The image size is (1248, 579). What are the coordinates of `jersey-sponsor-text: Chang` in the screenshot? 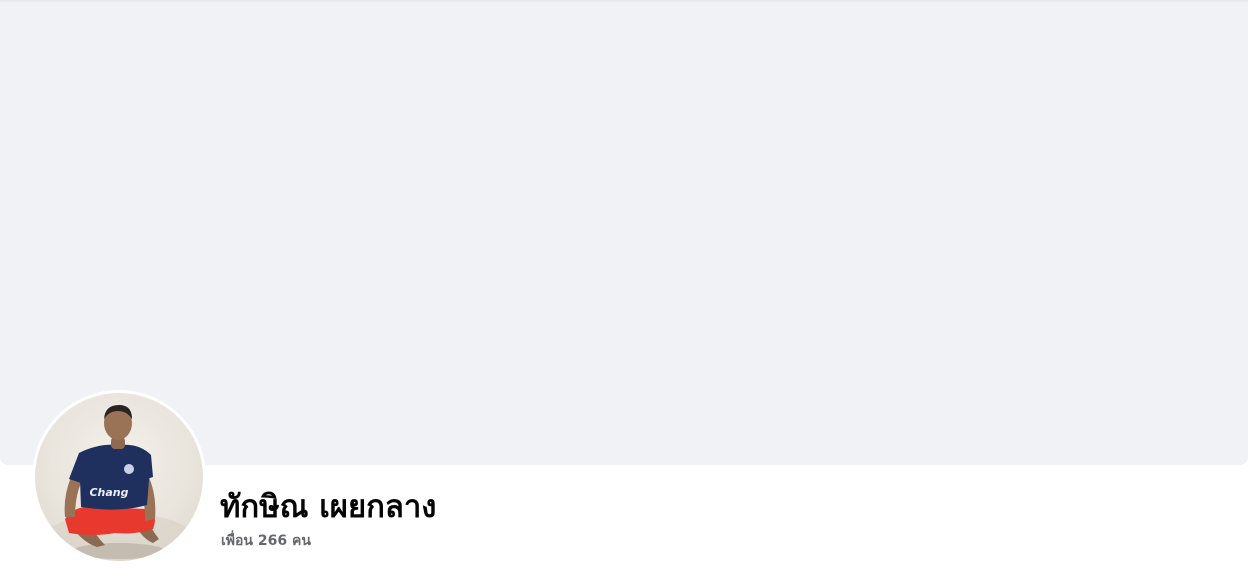 It's located at (108, 492).